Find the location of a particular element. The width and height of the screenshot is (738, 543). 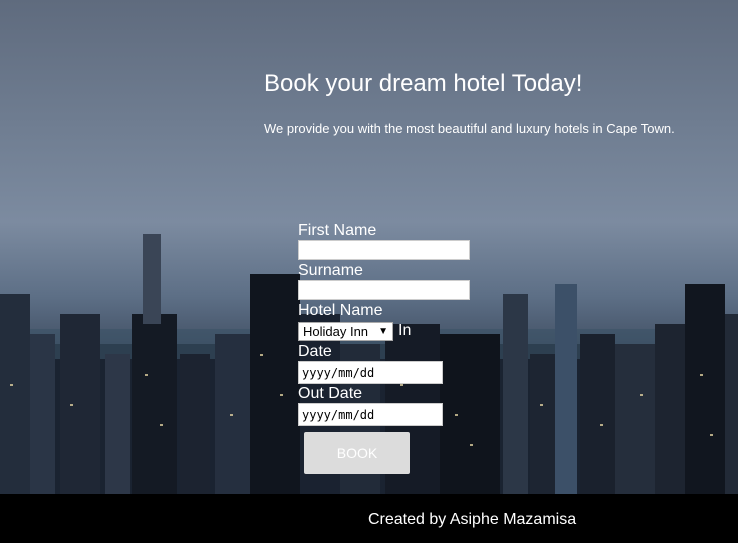

surname-label: Surname is located at coordinates (330, 270).